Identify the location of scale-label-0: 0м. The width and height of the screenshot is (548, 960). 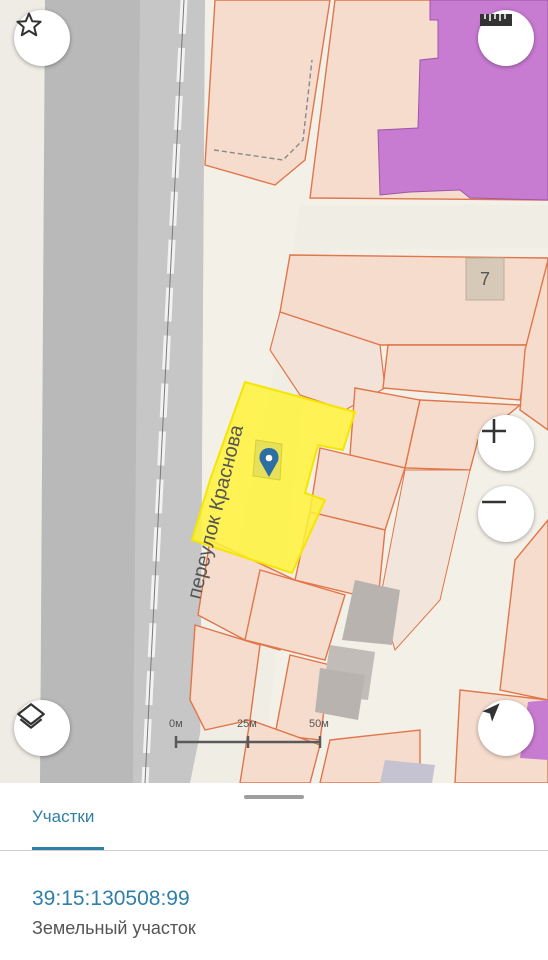
(176, 724).